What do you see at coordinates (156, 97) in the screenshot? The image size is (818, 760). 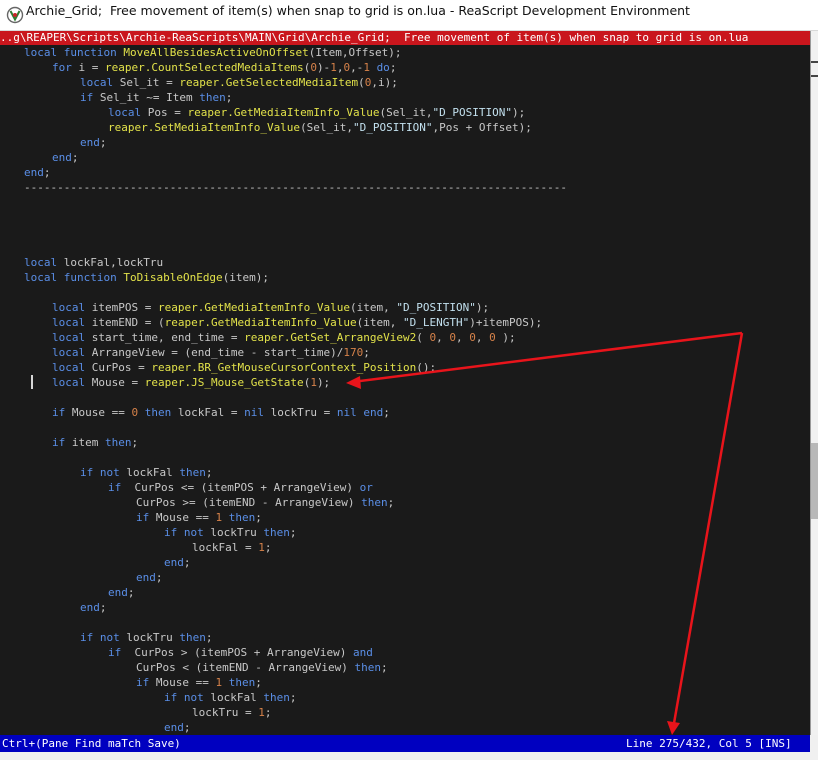 I see `code-line: if Sel_it ~= Item then;` at bounding box center [156, 97].